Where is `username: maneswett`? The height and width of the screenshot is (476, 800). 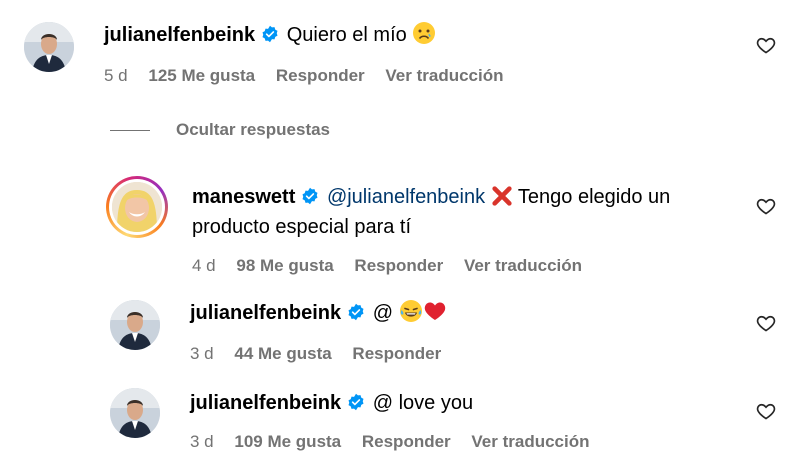 username: maneswett is located at coordinates (243, 197).